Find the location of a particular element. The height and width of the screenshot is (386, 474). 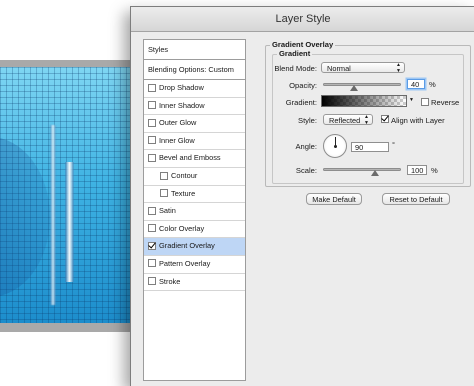

angle-input: 90 is located at coordinates (370, 147).